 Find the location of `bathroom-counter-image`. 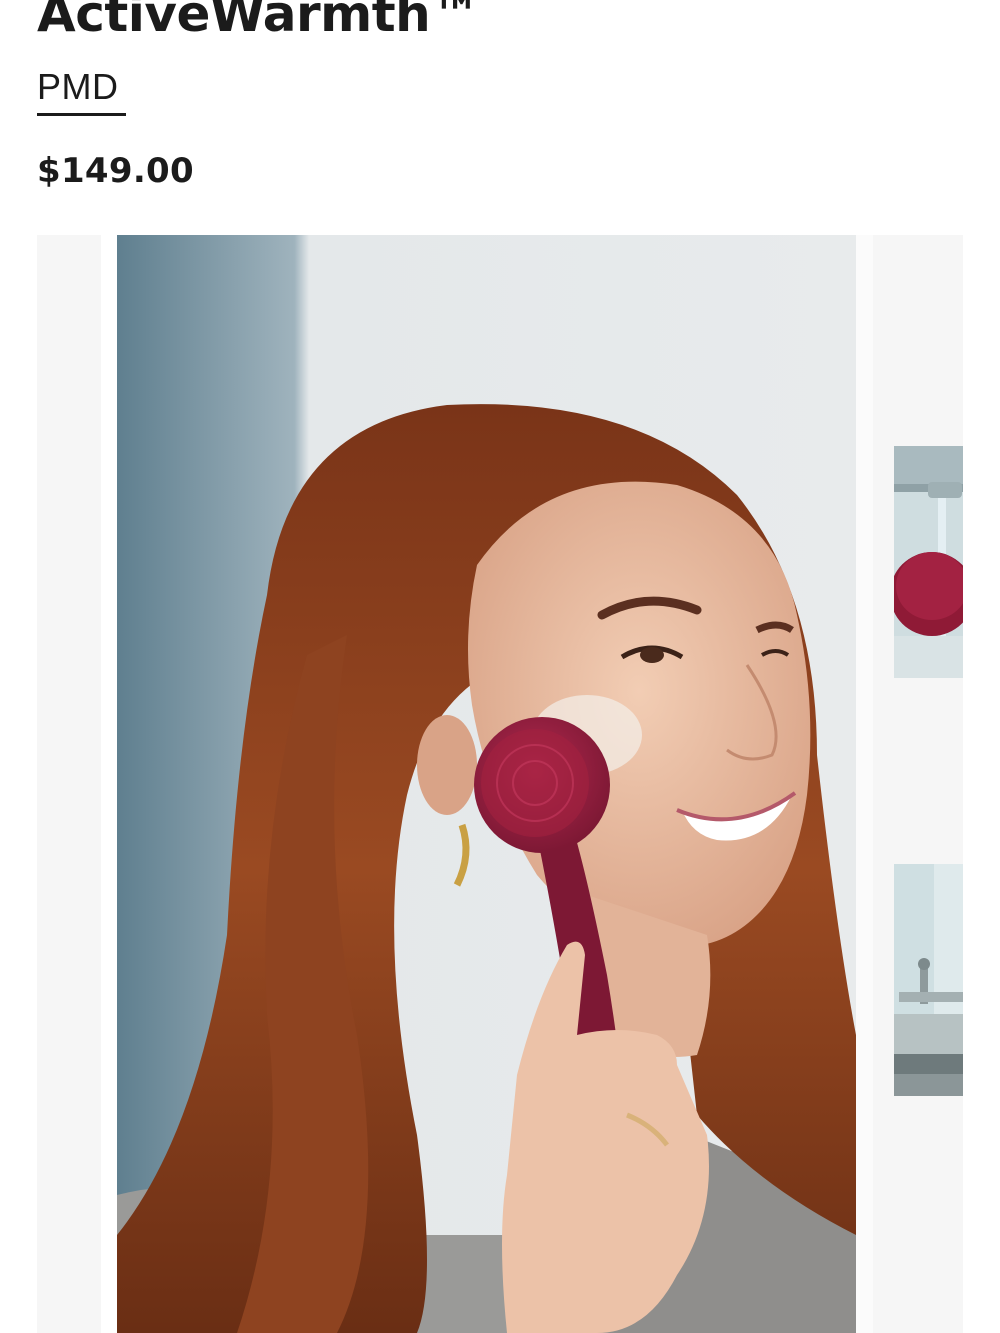

bathroom-counter-image is located at coordinates (928, 980).